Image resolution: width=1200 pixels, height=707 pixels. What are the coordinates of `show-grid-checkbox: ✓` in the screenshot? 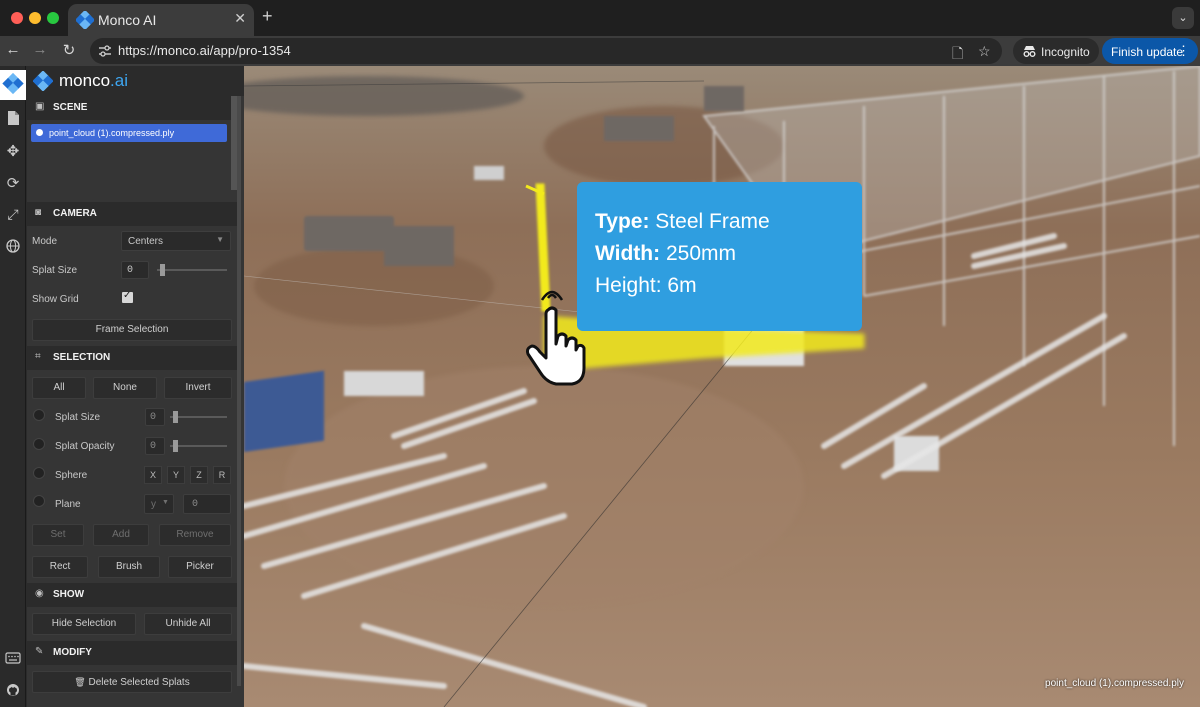 It's located at (127, 296).